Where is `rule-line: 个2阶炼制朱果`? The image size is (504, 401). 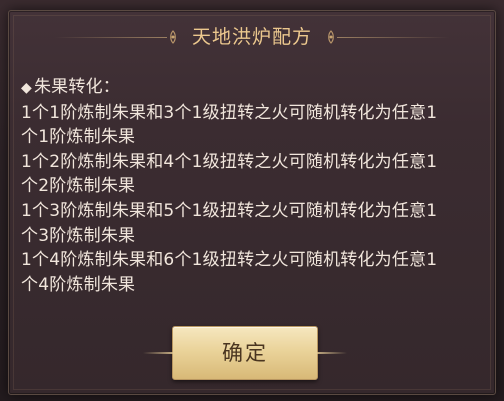
rule-line: 个2阶炼制朱果 is located at coordinates (78, 186).